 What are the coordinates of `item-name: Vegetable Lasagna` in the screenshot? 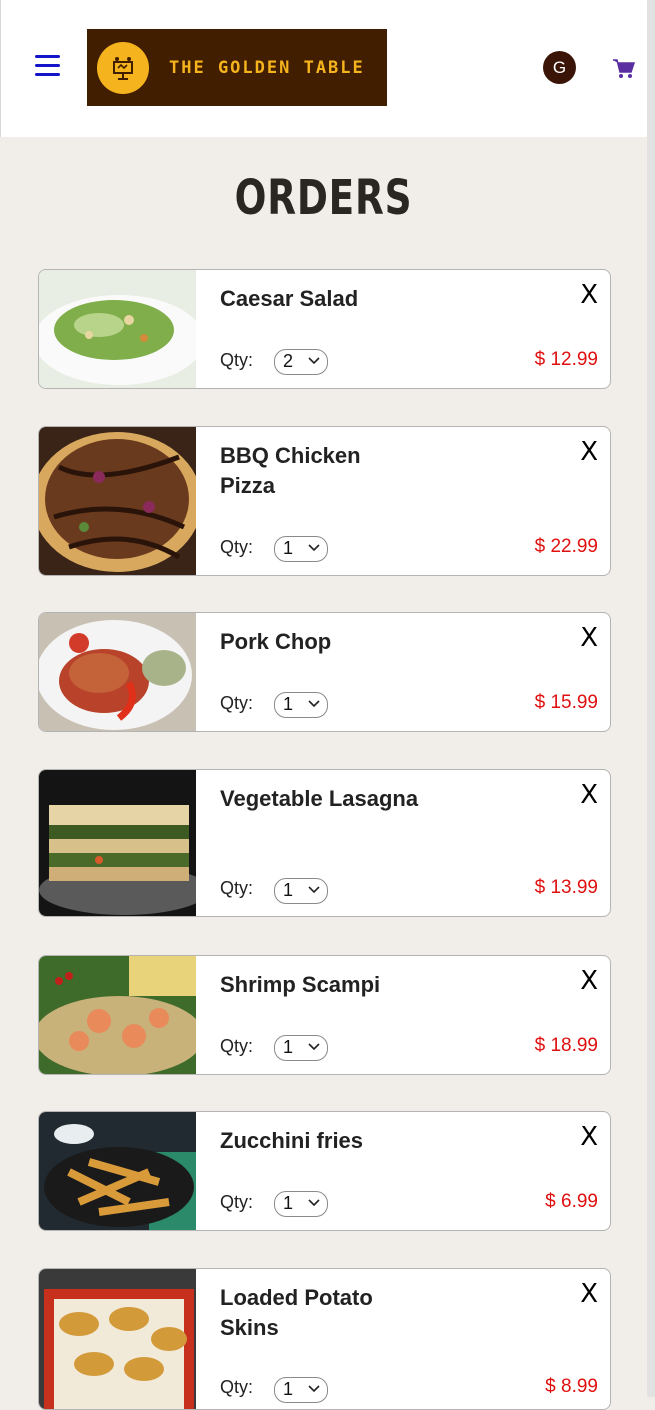 It's located at (319, 798).